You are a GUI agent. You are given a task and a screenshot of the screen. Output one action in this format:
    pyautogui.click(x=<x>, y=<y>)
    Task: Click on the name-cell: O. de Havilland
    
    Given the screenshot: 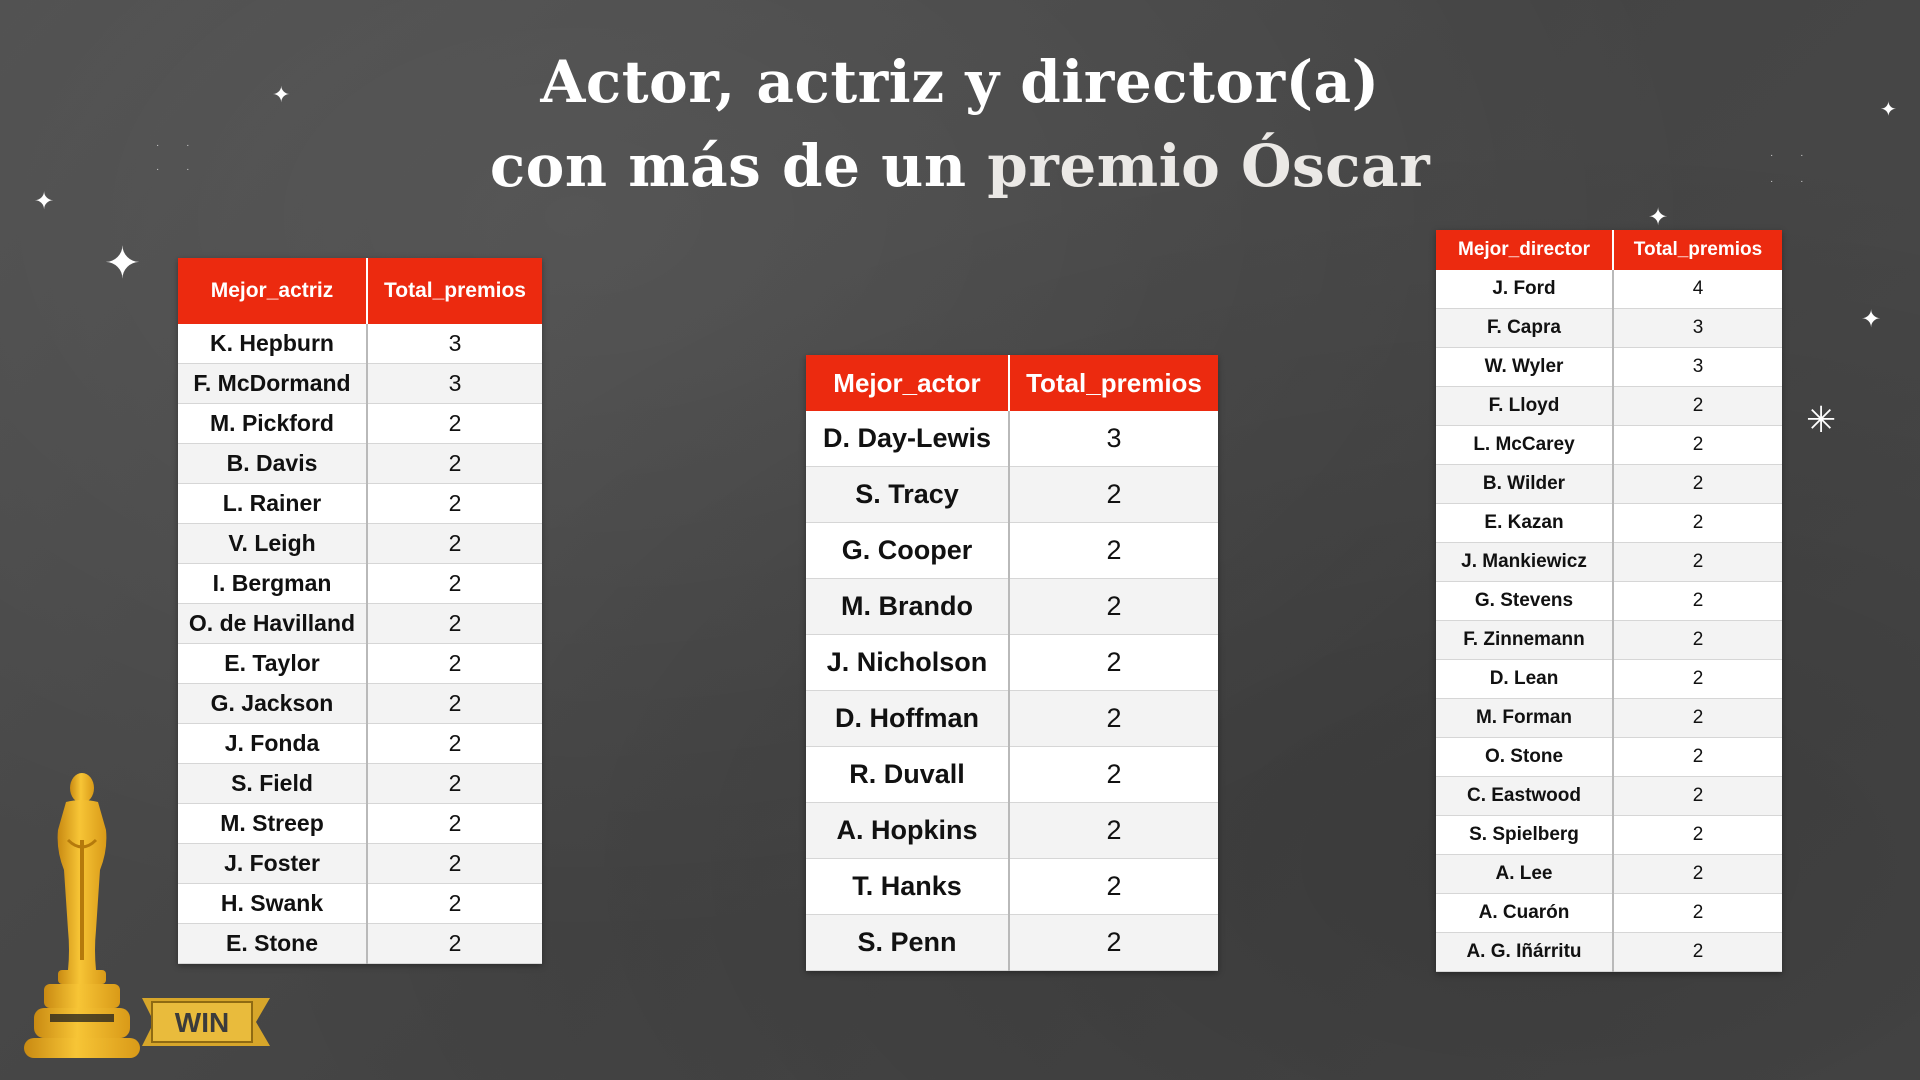 What is the action you would take?
    pyautogui.click(x=273, y=623)
    